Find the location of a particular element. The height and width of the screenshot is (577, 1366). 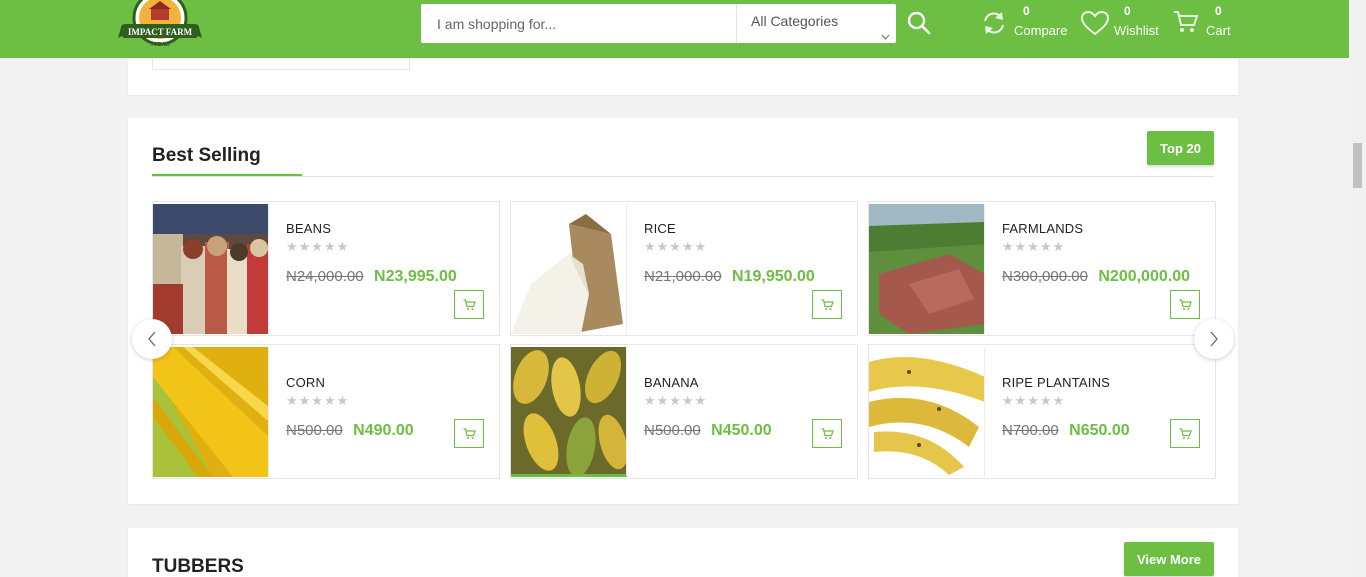

old-price: N700.00 is located at coordinates (1030, 430).